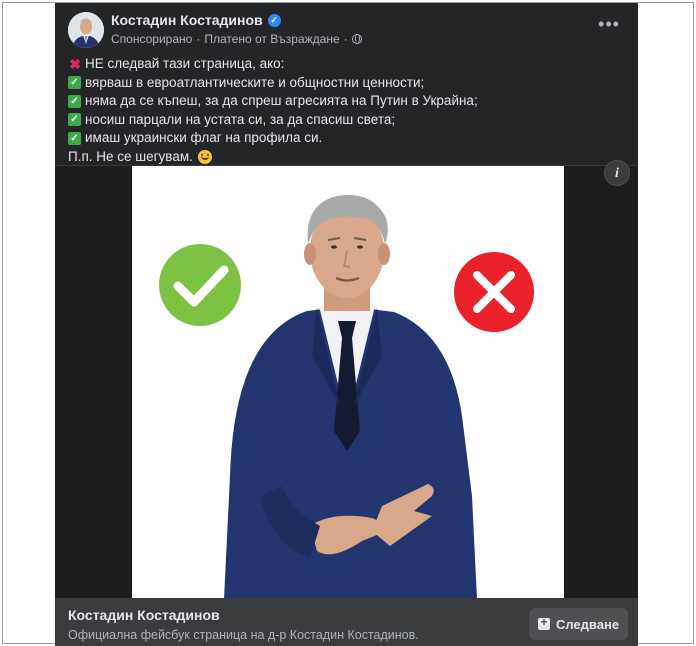 Image resolution: width=696 pixels, height=646 pixels. I want to click on author-name: Костадин Костадинов, so click(187, 20).